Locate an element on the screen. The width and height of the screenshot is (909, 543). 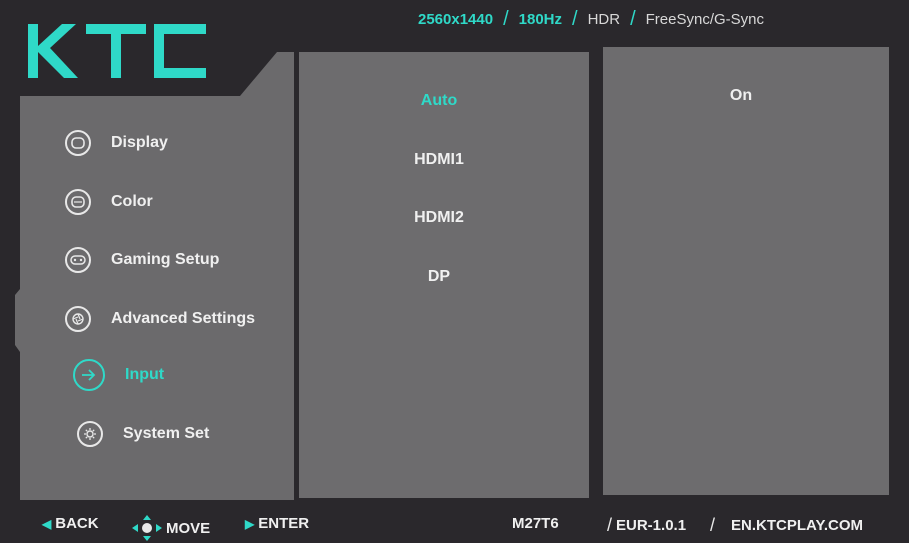
sync-text: FreeSync/G-Sync is located at coordinates (705, 19).